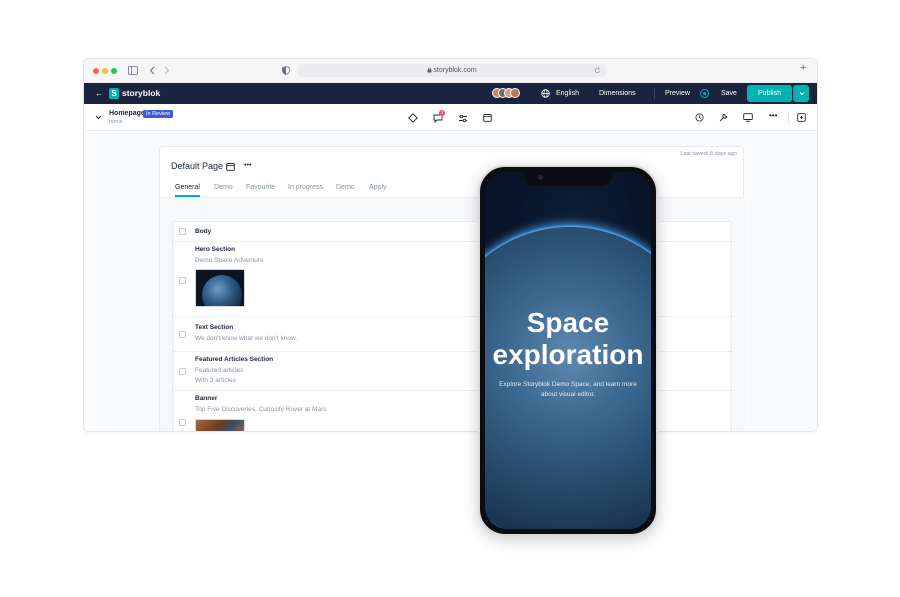 This screenshot has height=597, width=900. What do you see at coordinates (568, 322) in the screenshot?
I see `hero-title-line-1: Space` at bounding box center [568, 322].